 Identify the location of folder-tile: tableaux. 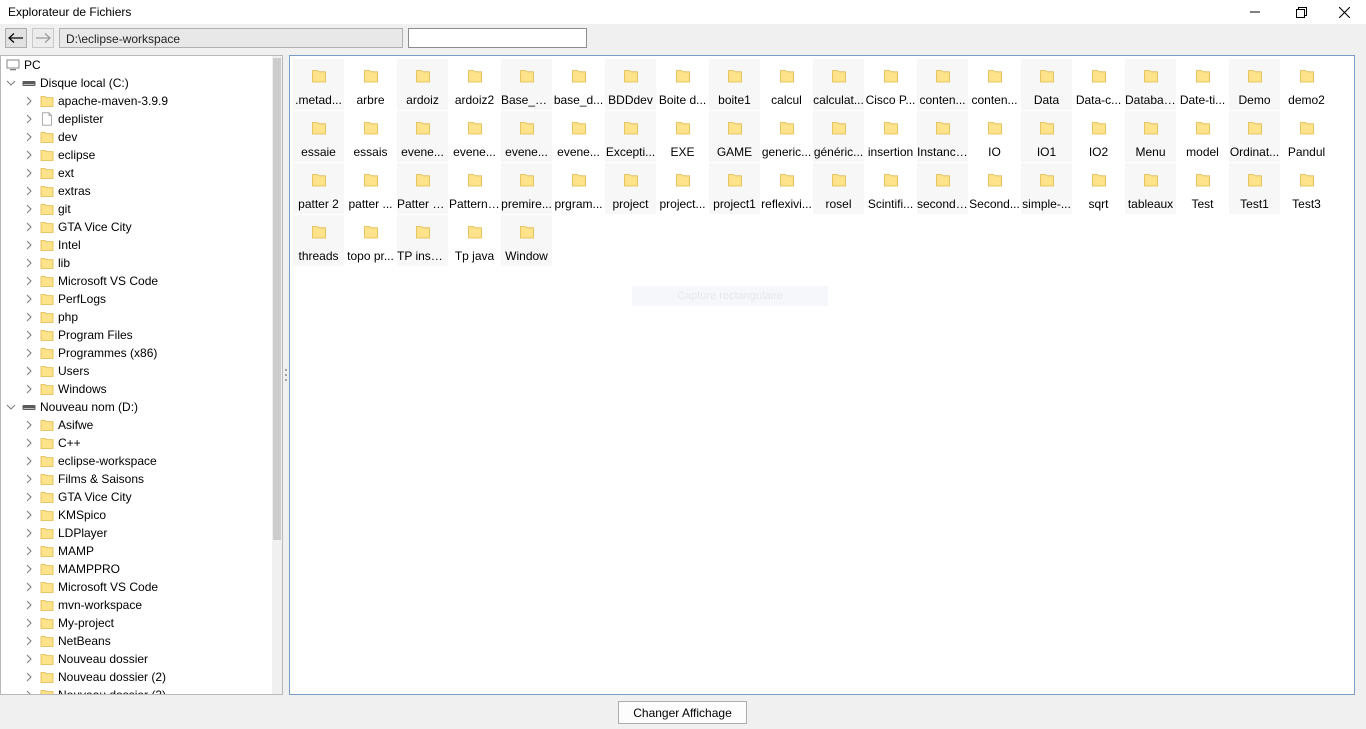
(1150, 188).